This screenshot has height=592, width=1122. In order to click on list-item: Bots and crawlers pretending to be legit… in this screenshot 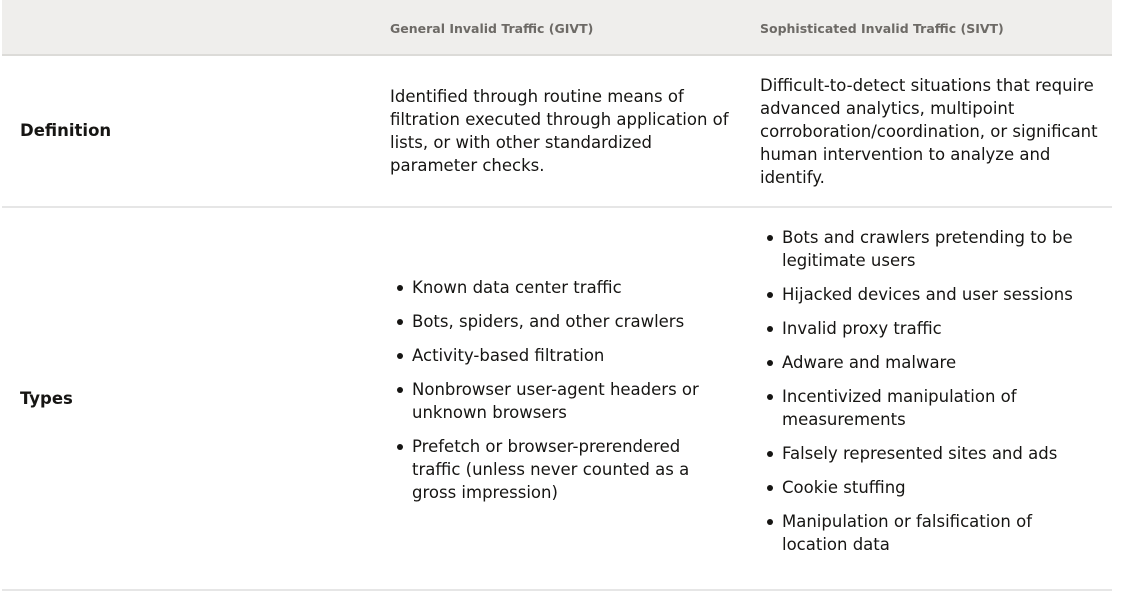, I will do `click(922, 249)`.